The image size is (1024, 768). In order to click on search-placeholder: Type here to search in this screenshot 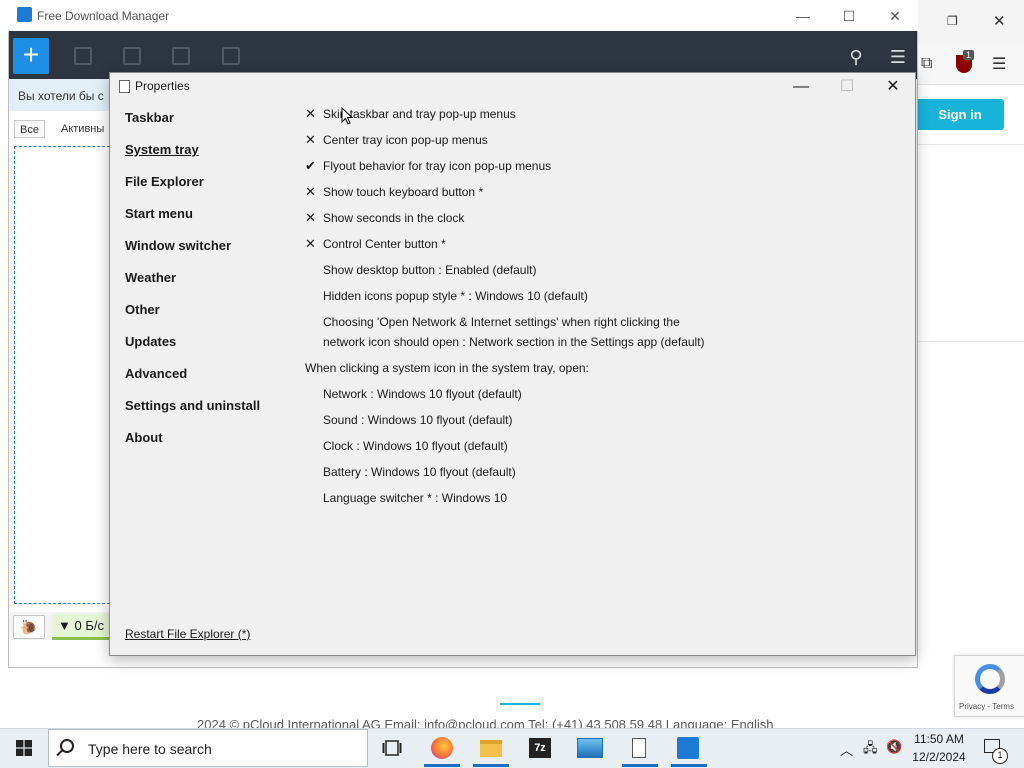, I will do `click(150, 749)`.